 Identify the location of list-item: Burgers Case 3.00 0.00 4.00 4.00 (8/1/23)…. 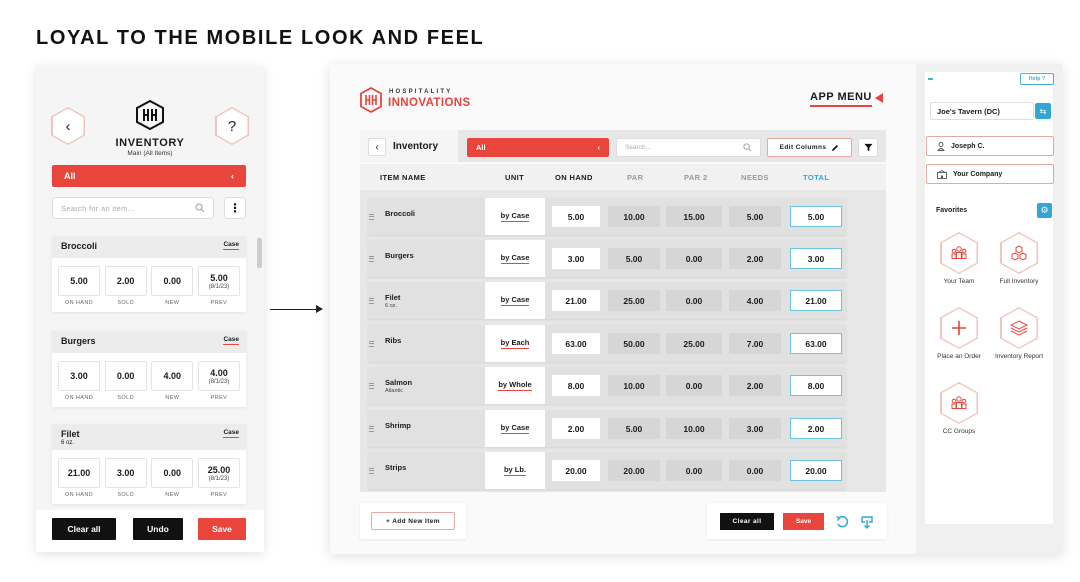
(149, 369).